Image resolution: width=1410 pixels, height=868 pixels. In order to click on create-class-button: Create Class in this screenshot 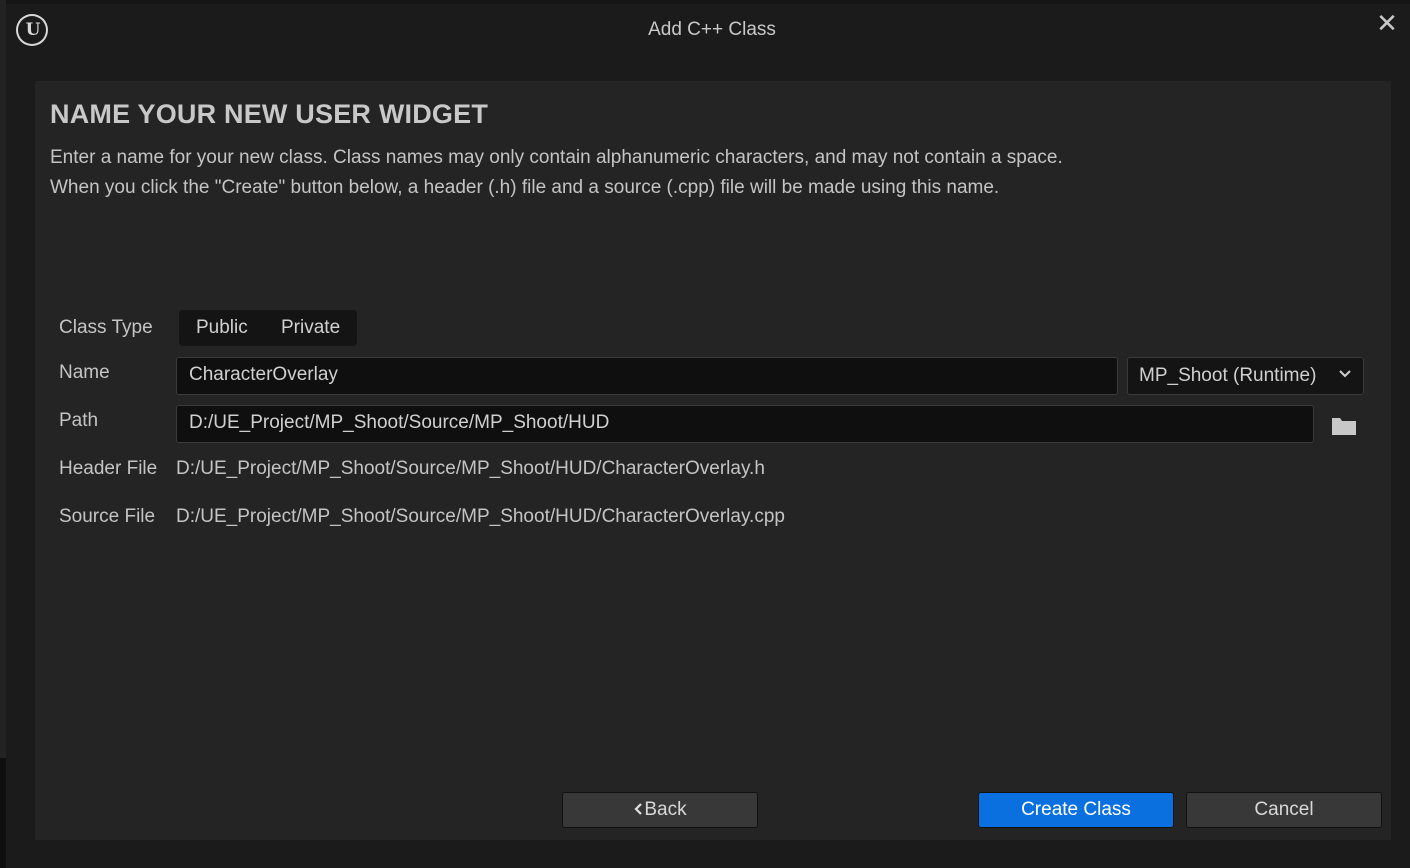, I will do `click(1076, 810)`.